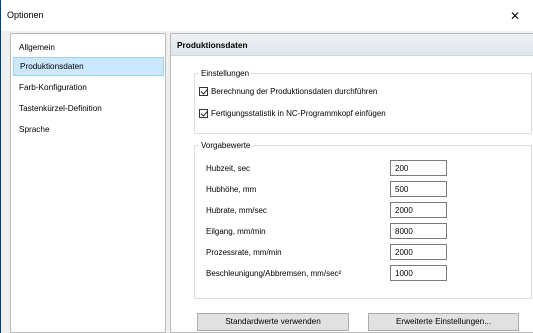 This screenshot has height=333, width=533. What do you see at coordinates (60, 108) in the screenshot?
I see `sidebar-item-label: Tastenkürzel-Definition` at bounding box center [60, 108].